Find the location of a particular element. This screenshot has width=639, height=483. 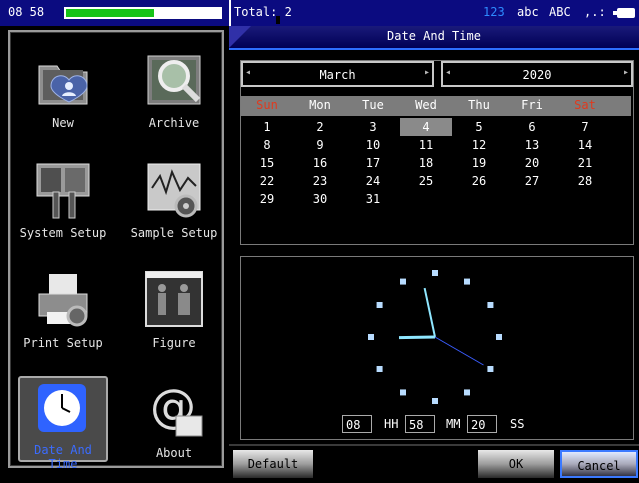

cancel-button: Cancel is located at coordinates (599, 464).